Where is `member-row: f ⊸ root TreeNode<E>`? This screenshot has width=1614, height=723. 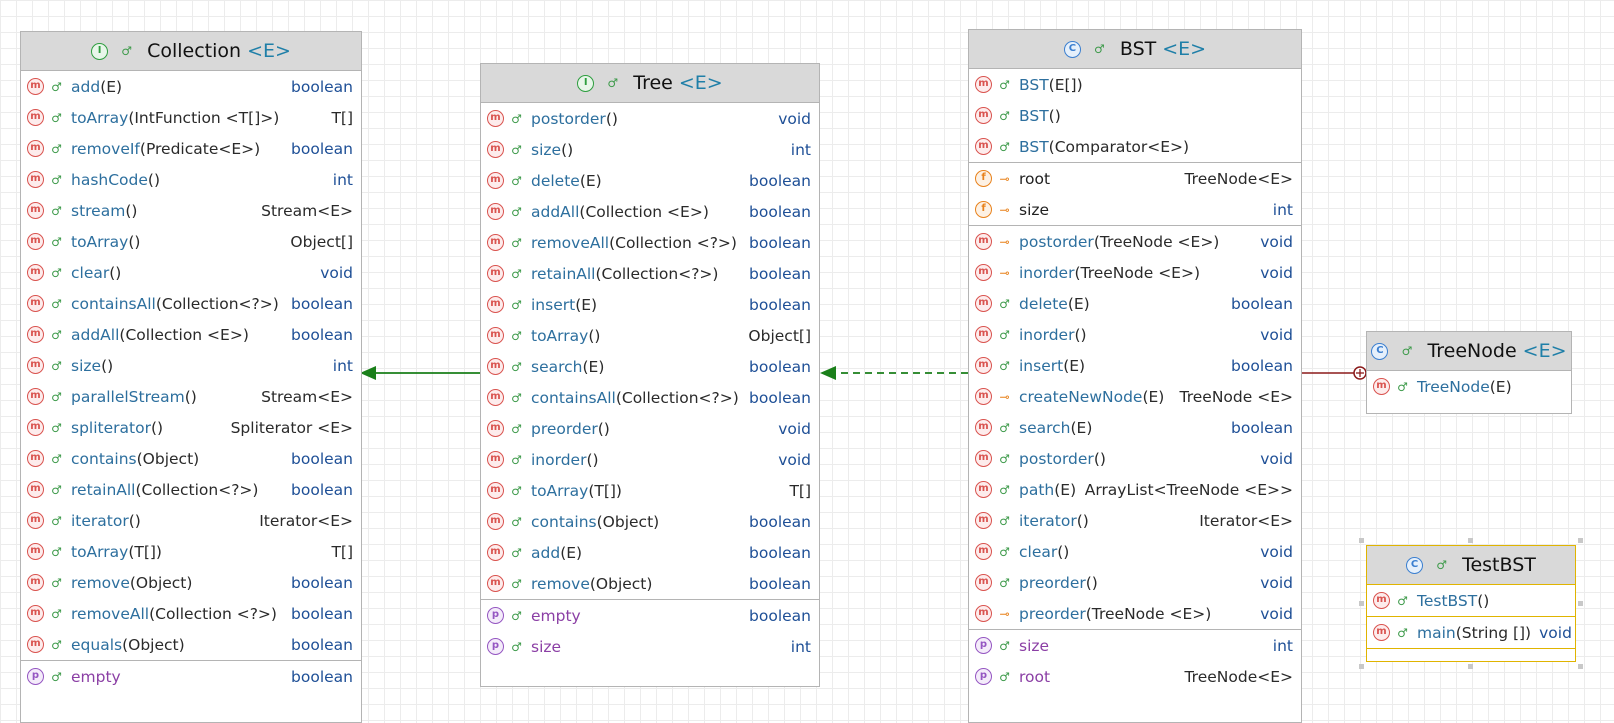
member-row: f ⊸ root TreeNode<E> is located at coordinates (1135, 178).